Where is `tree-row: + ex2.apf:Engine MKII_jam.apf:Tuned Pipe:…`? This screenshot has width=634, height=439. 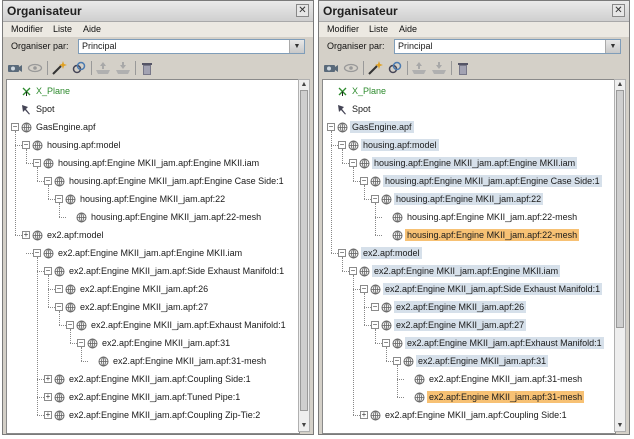 tree-row: + ex2.apf:Engine MKII_jam.apf:Tuned Pipe:… is located at coordinates (152, 397).